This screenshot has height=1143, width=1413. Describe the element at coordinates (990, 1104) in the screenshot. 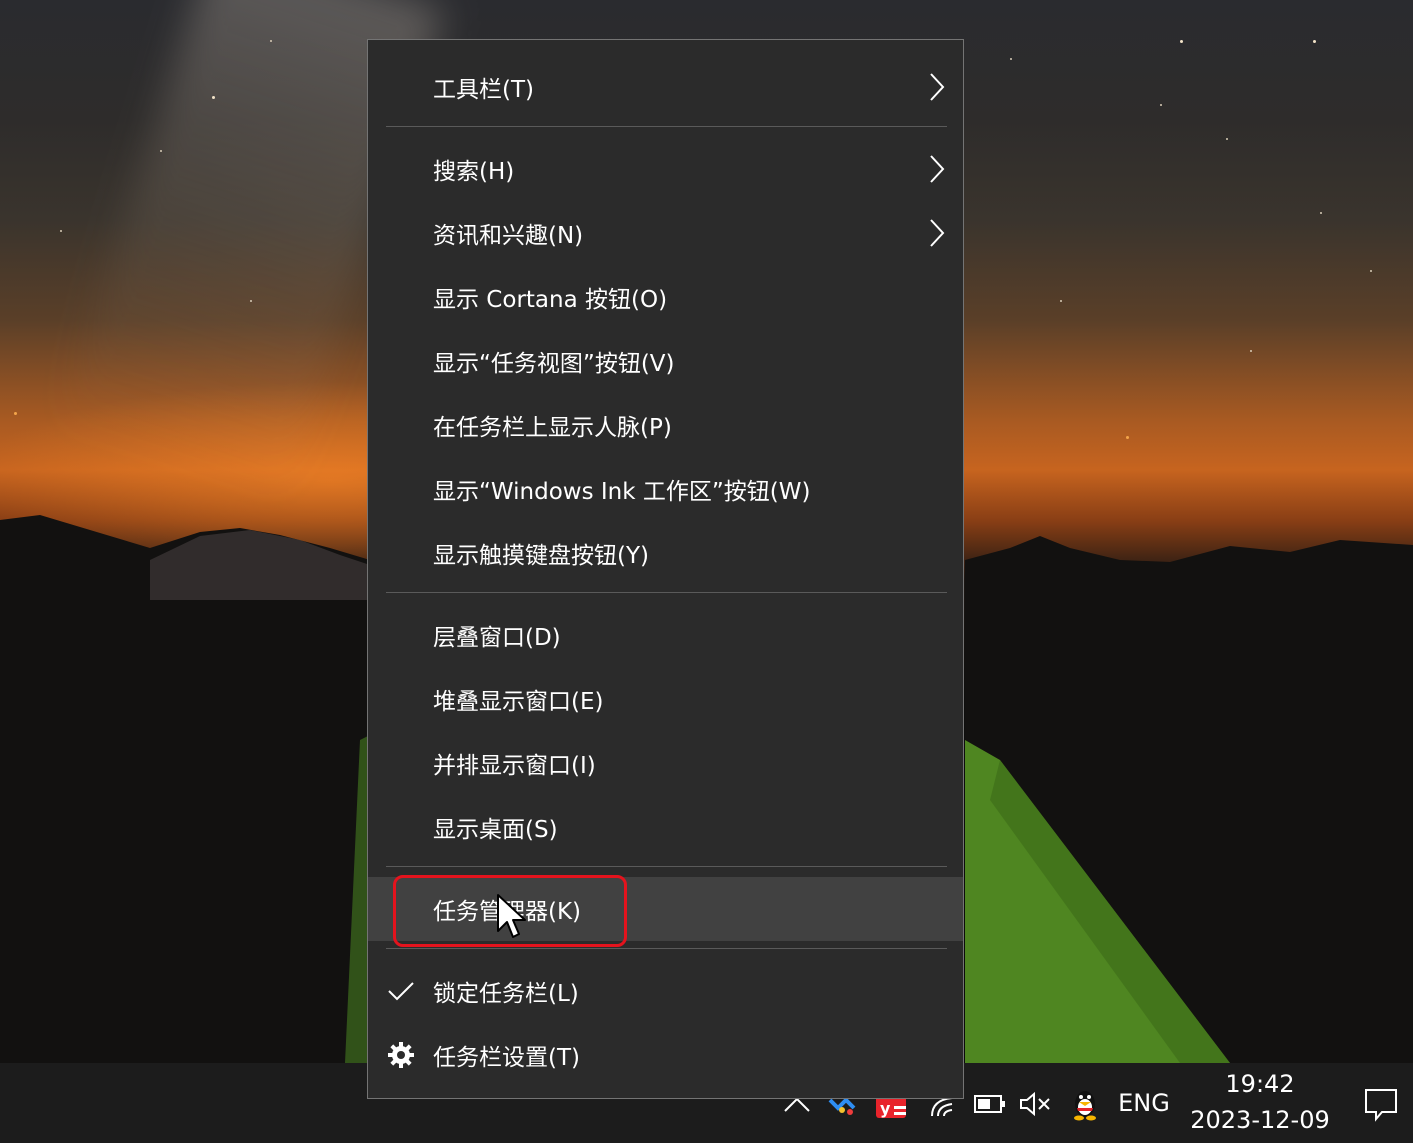

I see `battery-icon` at that location.